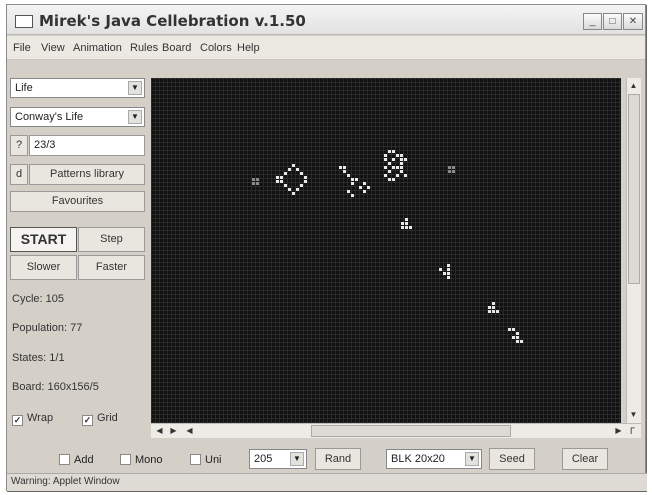 The image size is (652, 495). I want to click on add-checkbox: Add, so click(76, 459).